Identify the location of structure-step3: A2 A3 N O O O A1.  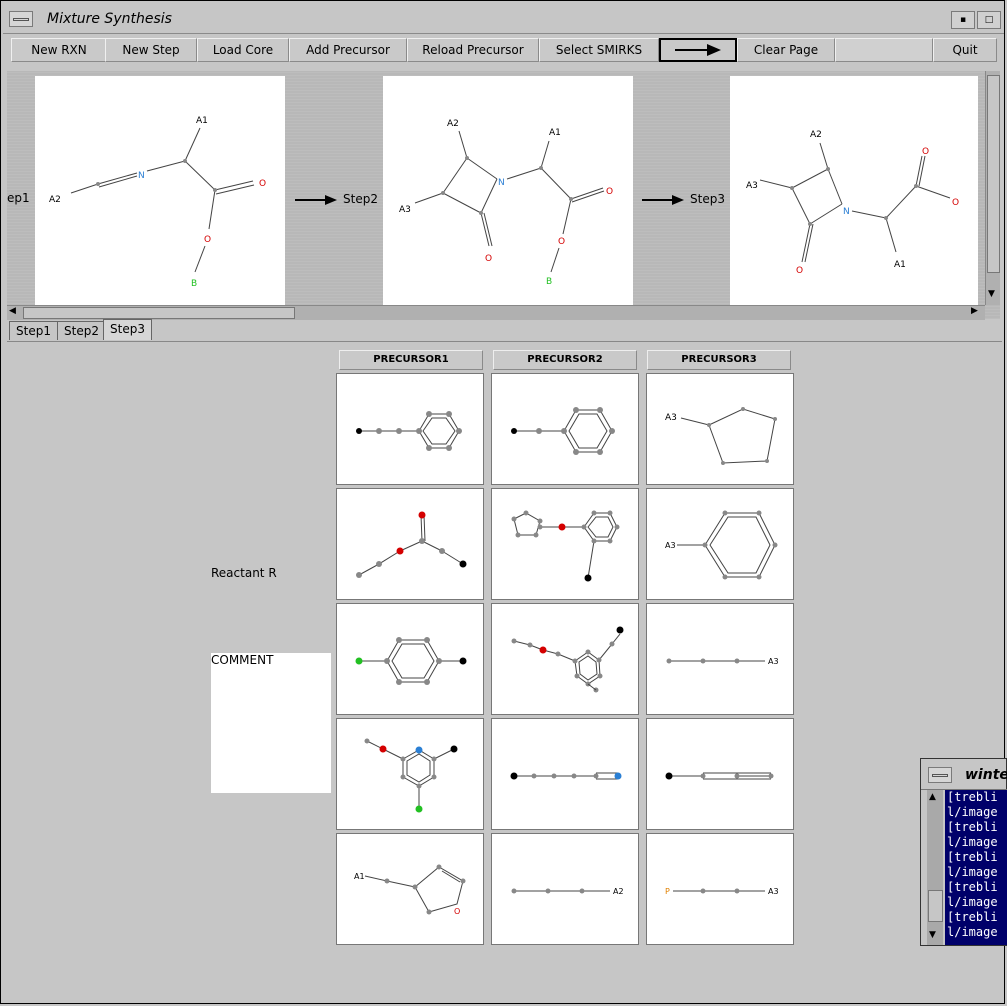
(852, 203).